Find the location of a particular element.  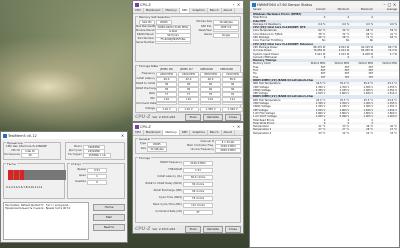

test-progress-cells is located at coordinates (37, 175).